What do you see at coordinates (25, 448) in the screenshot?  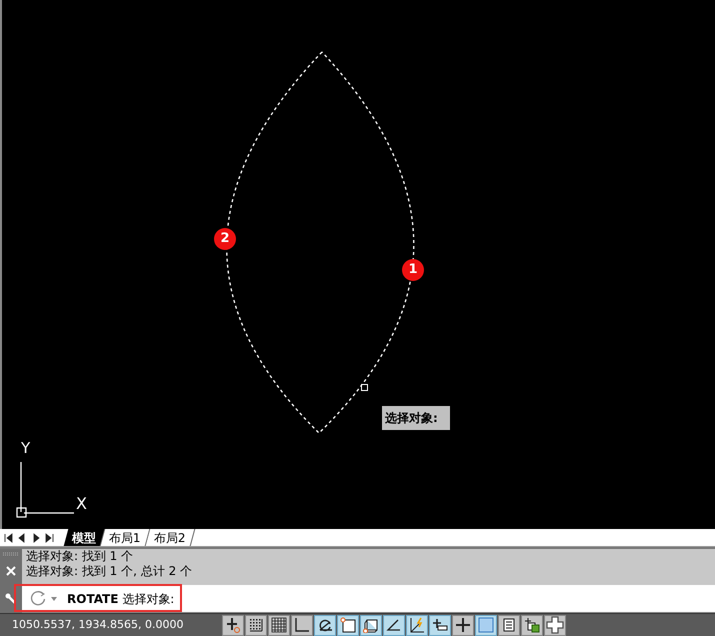 I see `y-axis-label: Y` at bounding box center [25, 448].